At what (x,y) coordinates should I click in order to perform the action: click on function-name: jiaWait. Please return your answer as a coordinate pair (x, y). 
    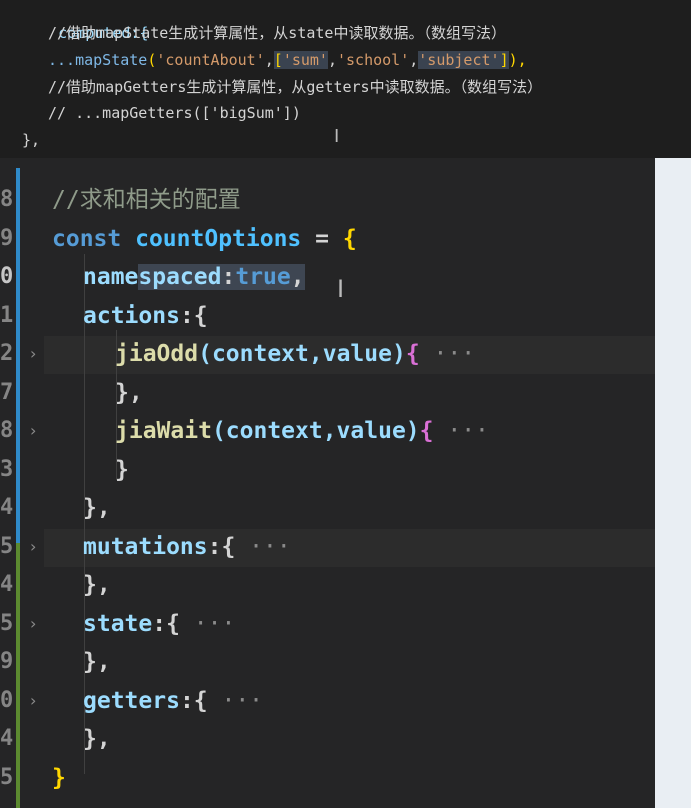
    Looking at the image, I should click on (163, 431).